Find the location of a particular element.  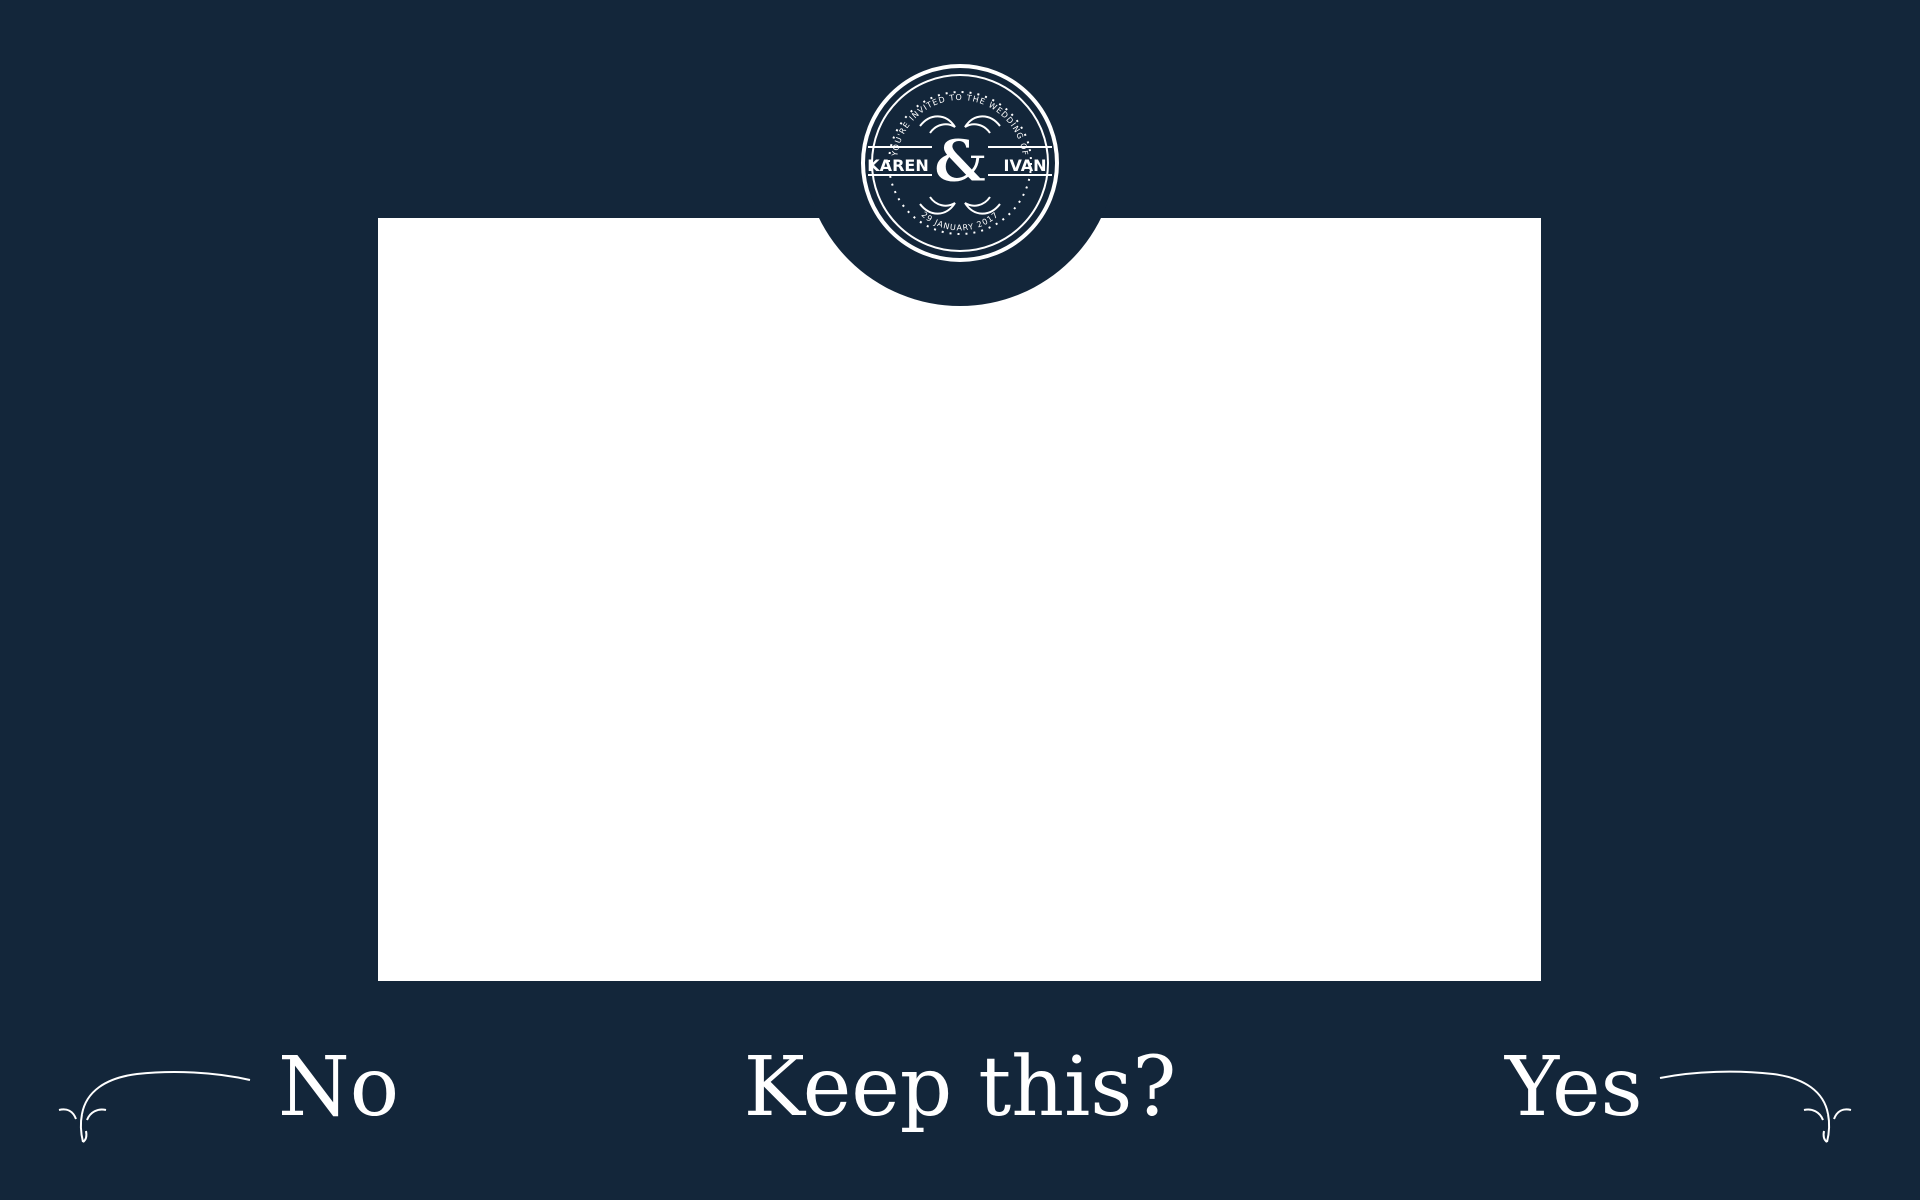

right-flourish-icon is located at coordinates (1755, 1099).